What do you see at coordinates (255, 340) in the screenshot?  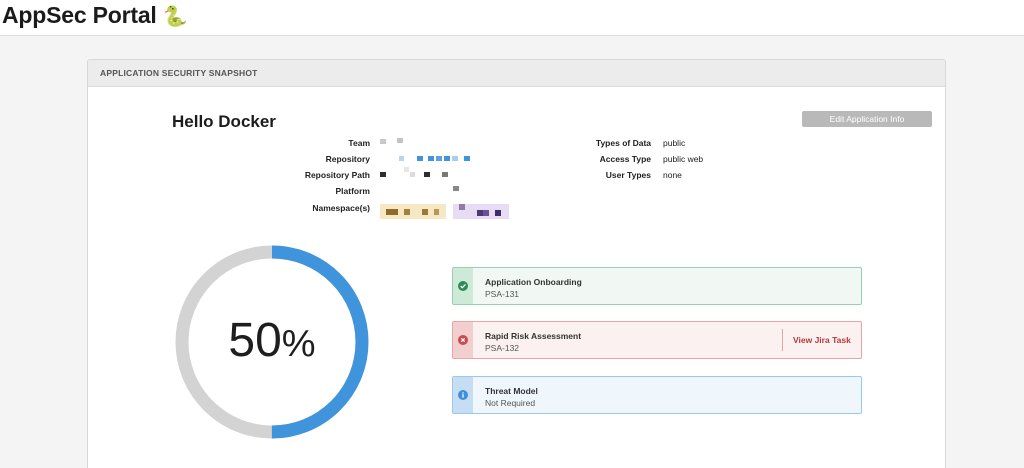 I see `progress-number: 50` at bounding box center [255, 340].